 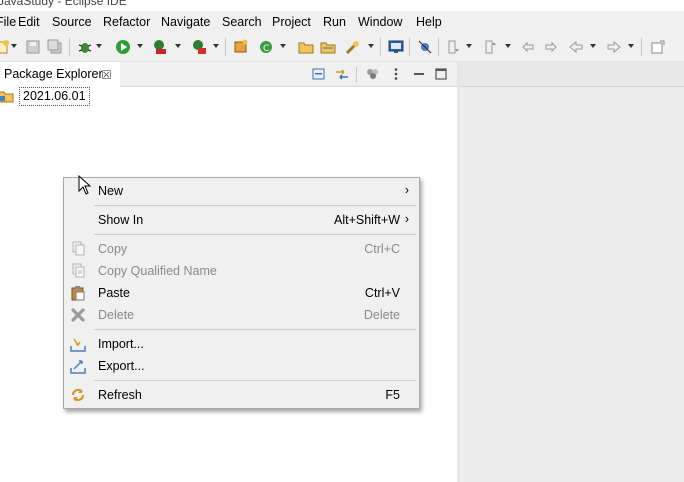 I want to click on coverage-icon, so click(x=160, y=47).